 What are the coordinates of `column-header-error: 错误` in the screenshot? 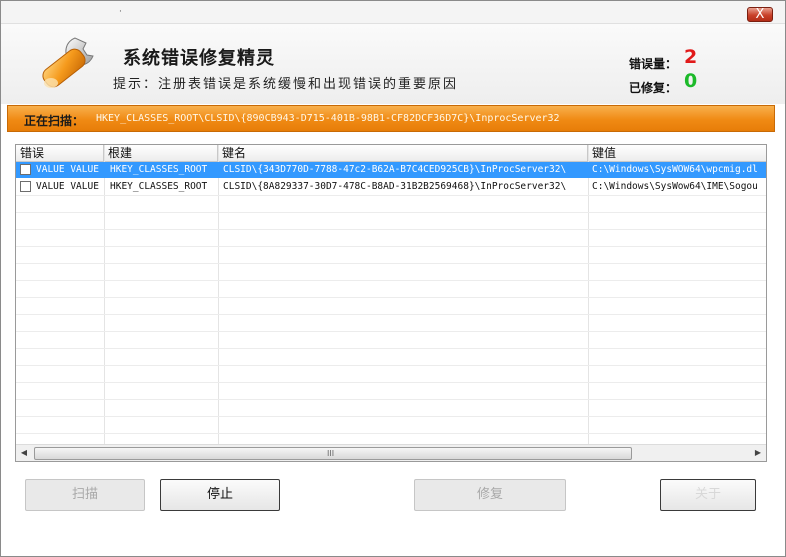 It's located at (60, 153).